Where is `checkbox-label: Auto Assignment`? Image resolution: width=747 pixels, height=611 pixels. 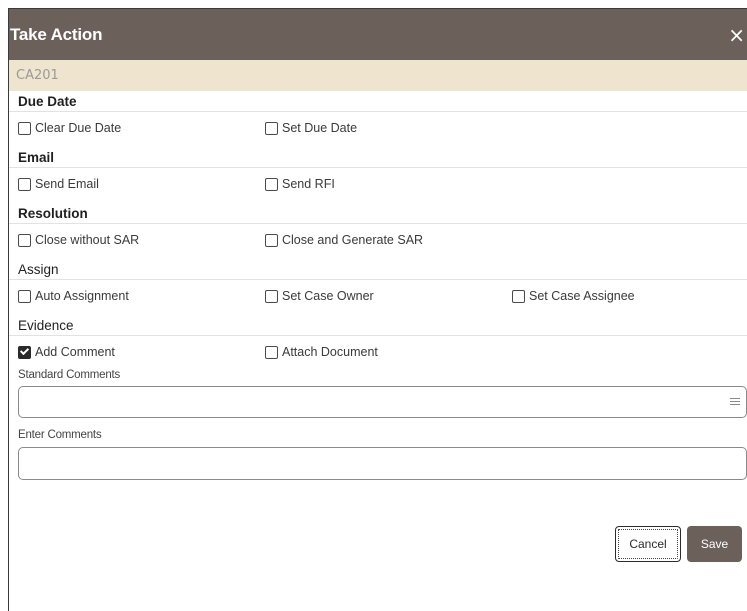 checkbox-label: Auto Assignment is located at coordinates (82, 296).